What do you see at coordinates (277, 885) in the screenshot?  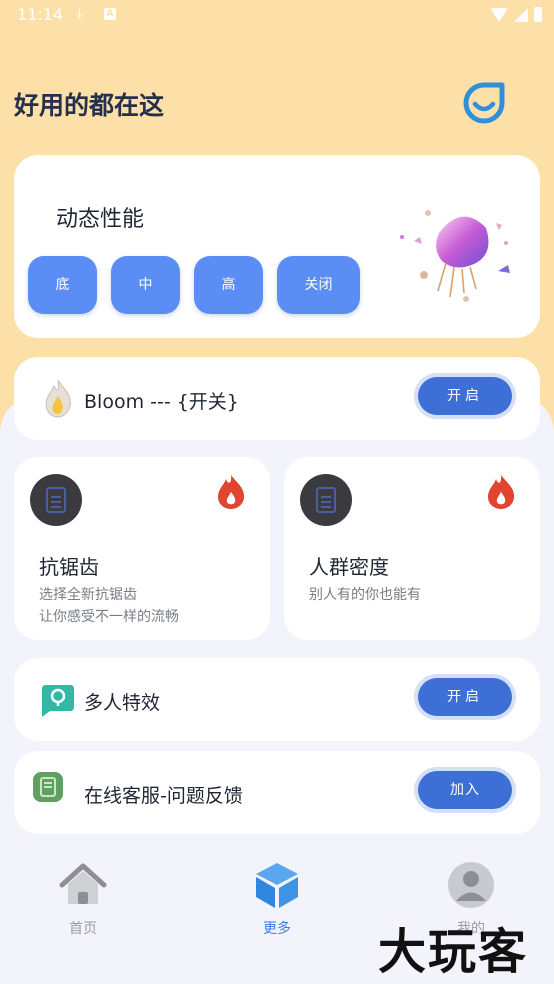 I see `cube-icon` at bounding box center [277, 885].